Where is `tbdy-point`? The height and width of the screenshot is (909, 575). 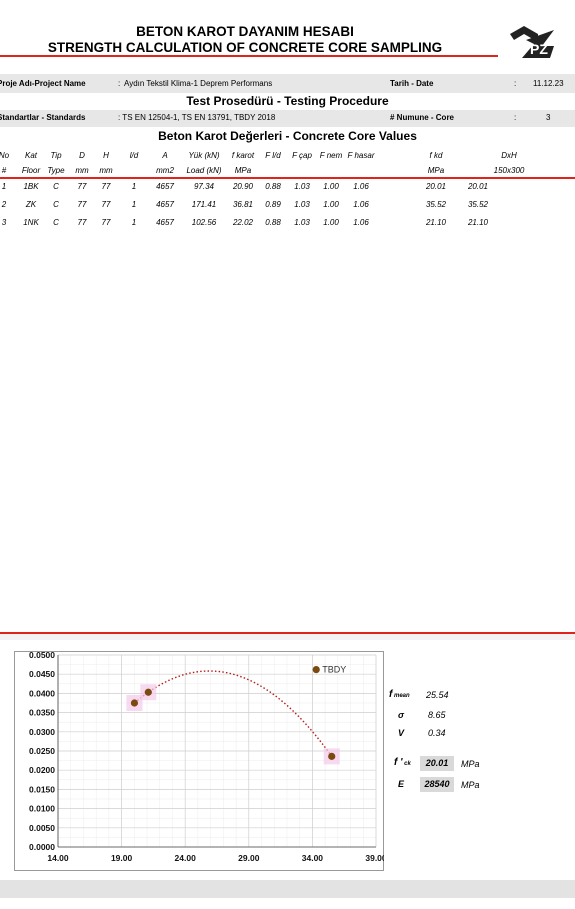
tbdy-point is located at coordinates (316, 669).